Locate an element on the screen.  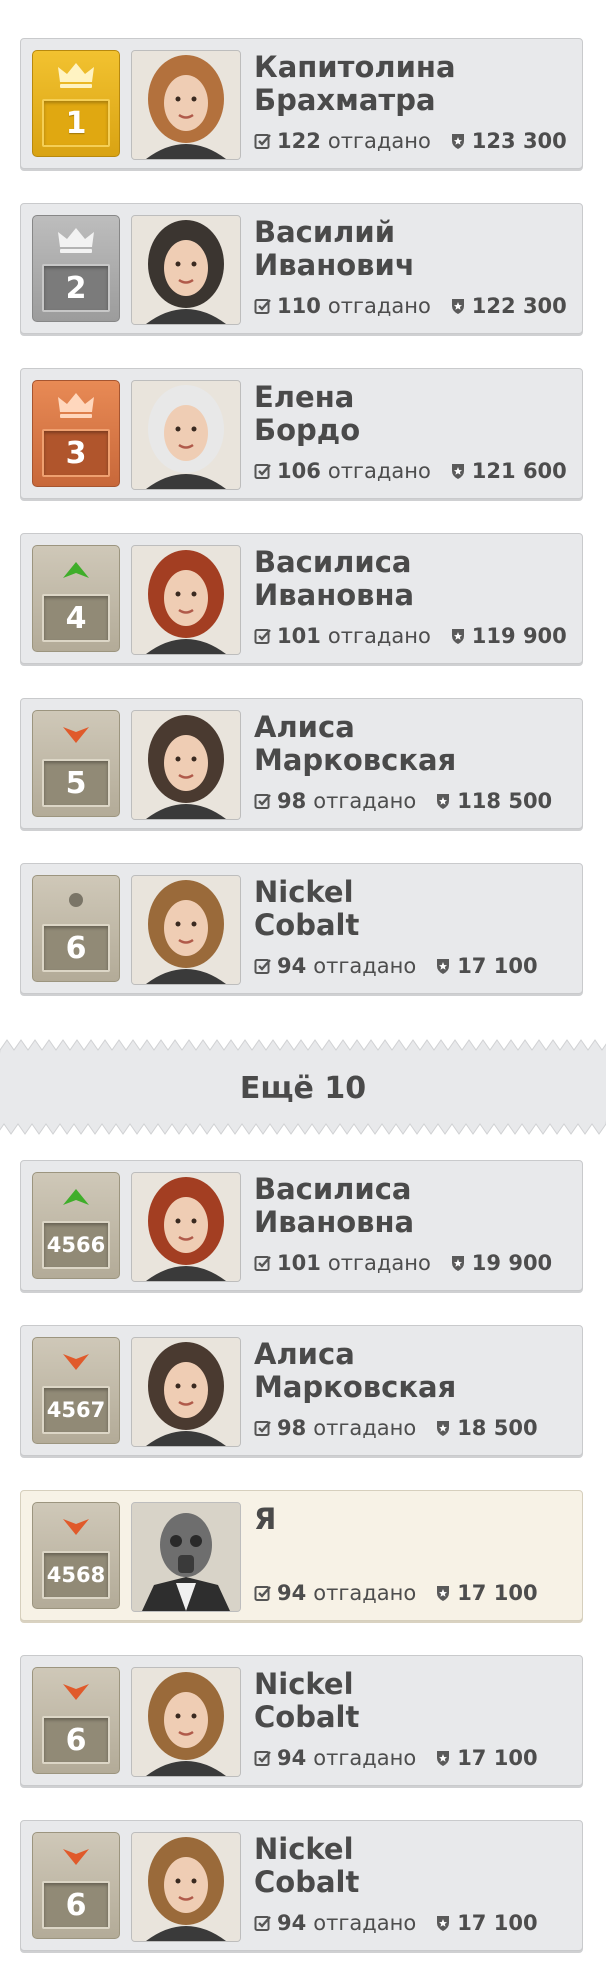
player-last-name: Бордо is located at coordinates (307, 430).